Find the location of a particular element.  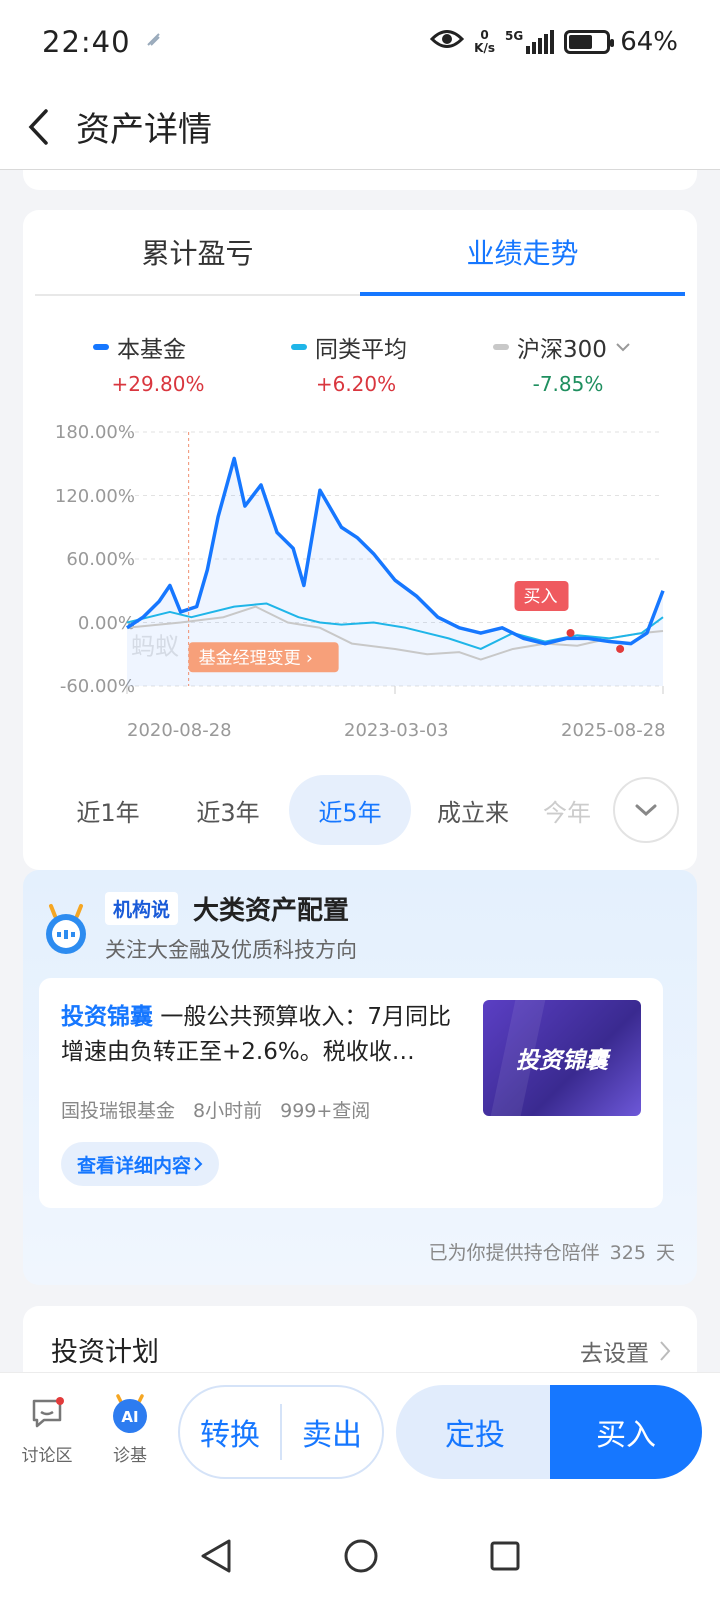

notification-icon is located at coordinates (154, 42).